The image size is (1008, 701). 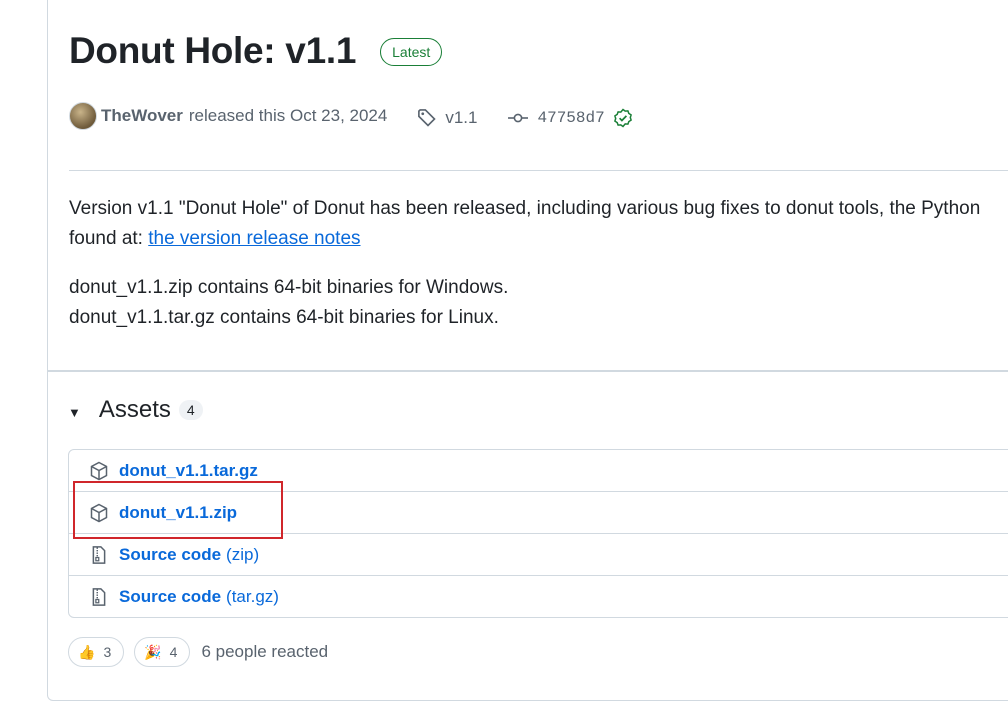 I want to click on assets-title: Assets, so click(x=134, y=409).